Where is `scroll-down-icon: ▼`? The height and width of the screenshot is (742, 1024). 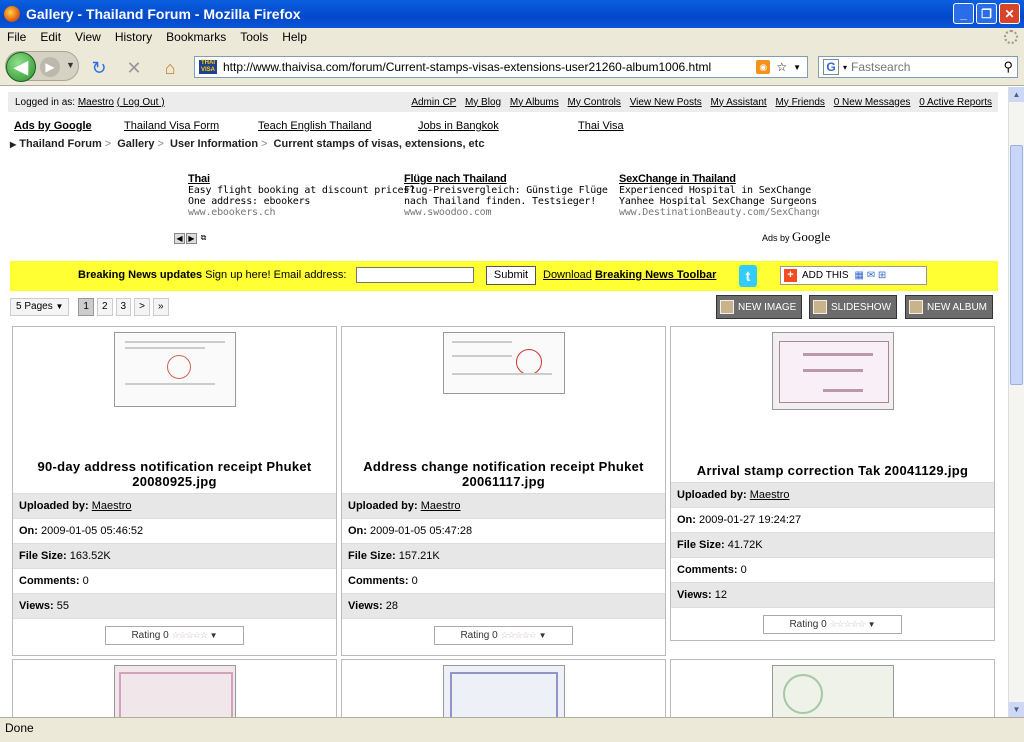
scroll-down-icon: ▼ is located at coordinates (1016, 709).